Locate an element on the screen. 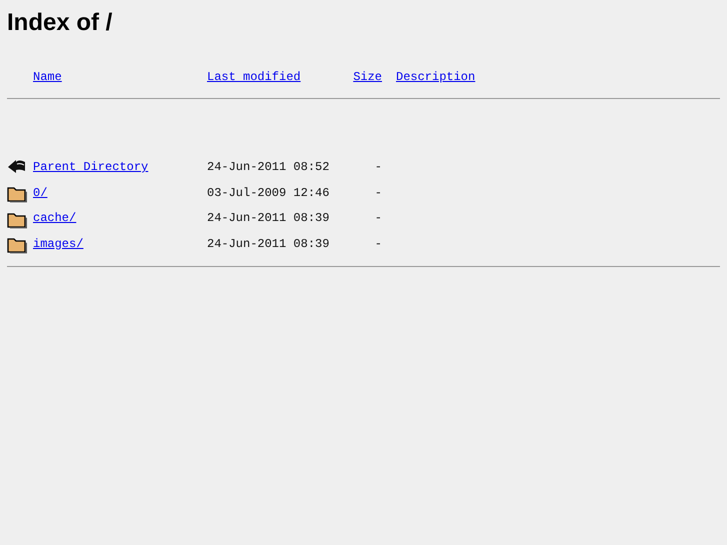 The width and height of the screenshot is (727, 545). name-column-header: Name is located at coordinates (47, 77).